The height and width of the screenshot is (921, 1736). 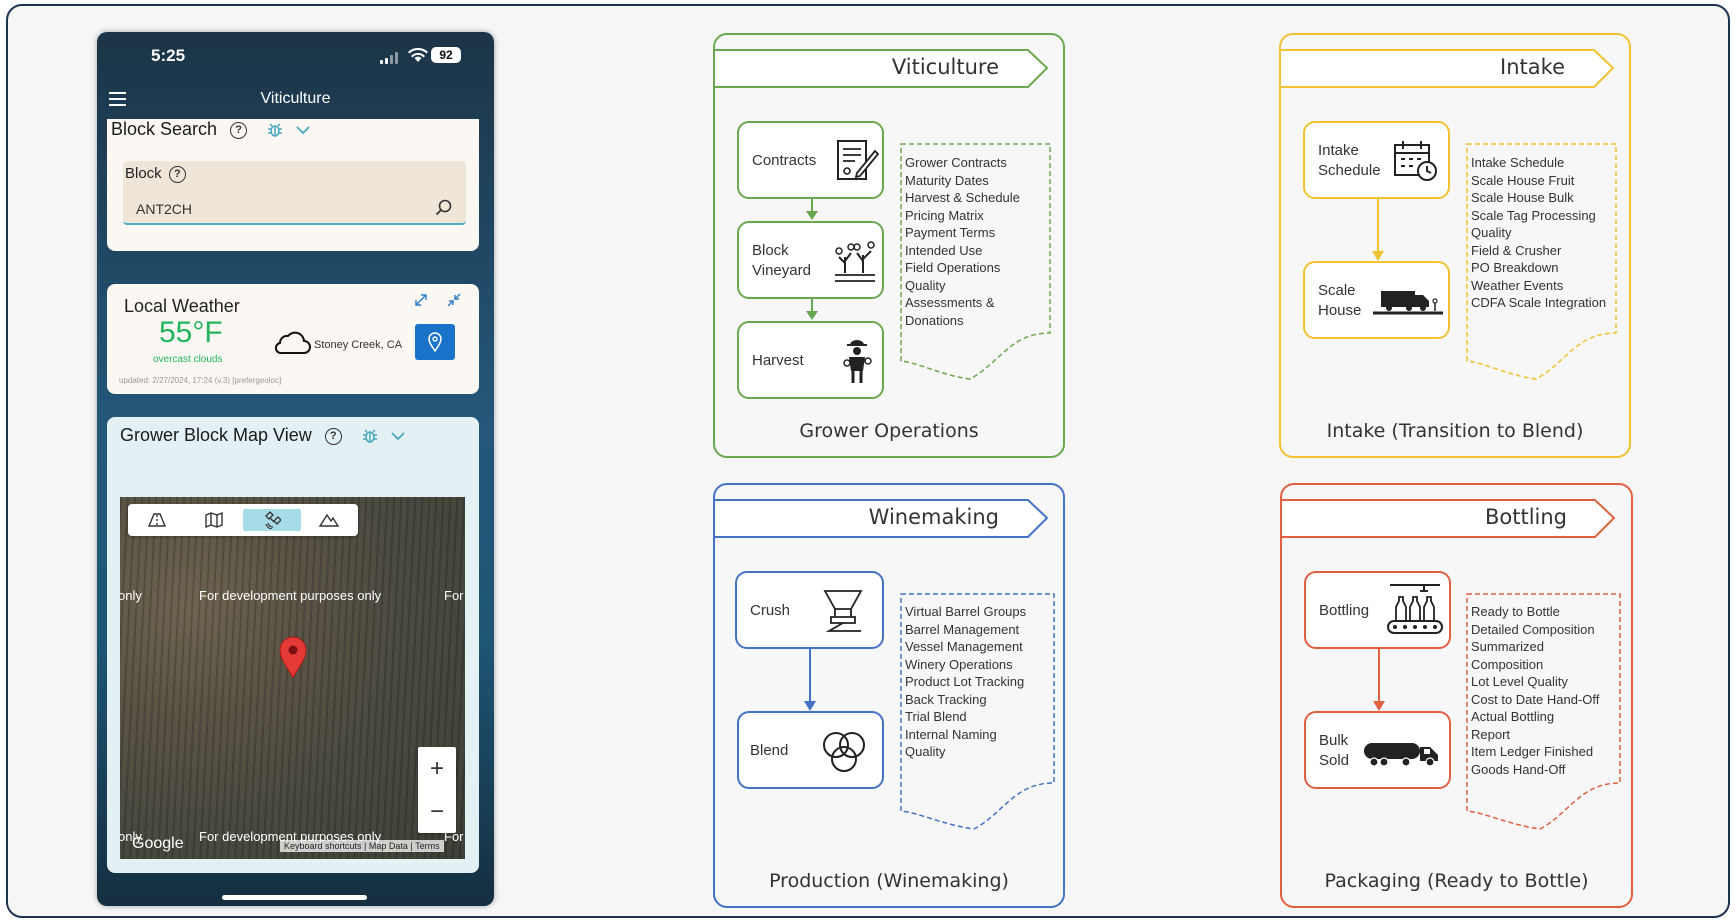 What do you see at coordinates (944, 250) in the screenshot?
I see `details-item: Intended Use` at bounding box center [944, 250].